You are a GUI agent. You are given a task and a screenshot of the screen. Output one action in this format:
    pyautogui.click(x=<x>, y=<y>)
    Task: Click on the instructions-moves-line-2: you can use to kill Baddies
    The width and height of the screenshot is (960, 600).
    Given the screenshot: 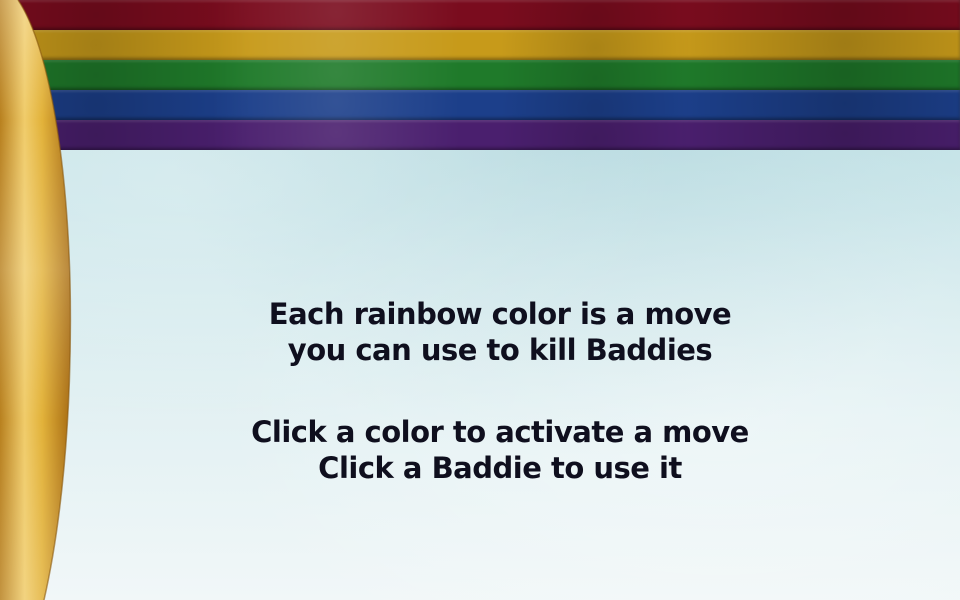 What is the action you would take?
    pyautogui.click(x=500, y=350)
    